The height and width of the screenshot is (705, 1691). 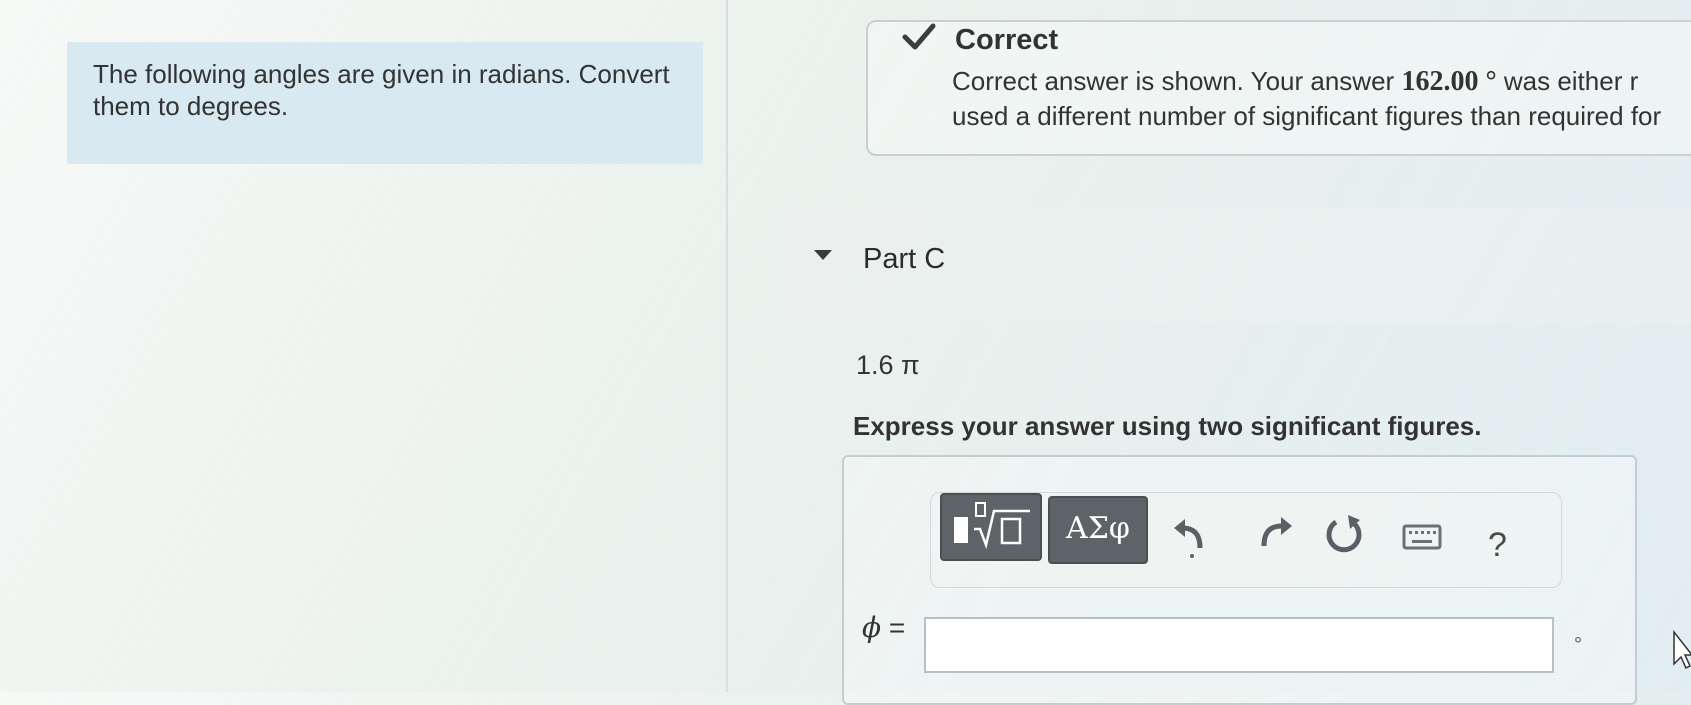 I want to click on problem-value: 1.6 π, so click(x=888, y=365).